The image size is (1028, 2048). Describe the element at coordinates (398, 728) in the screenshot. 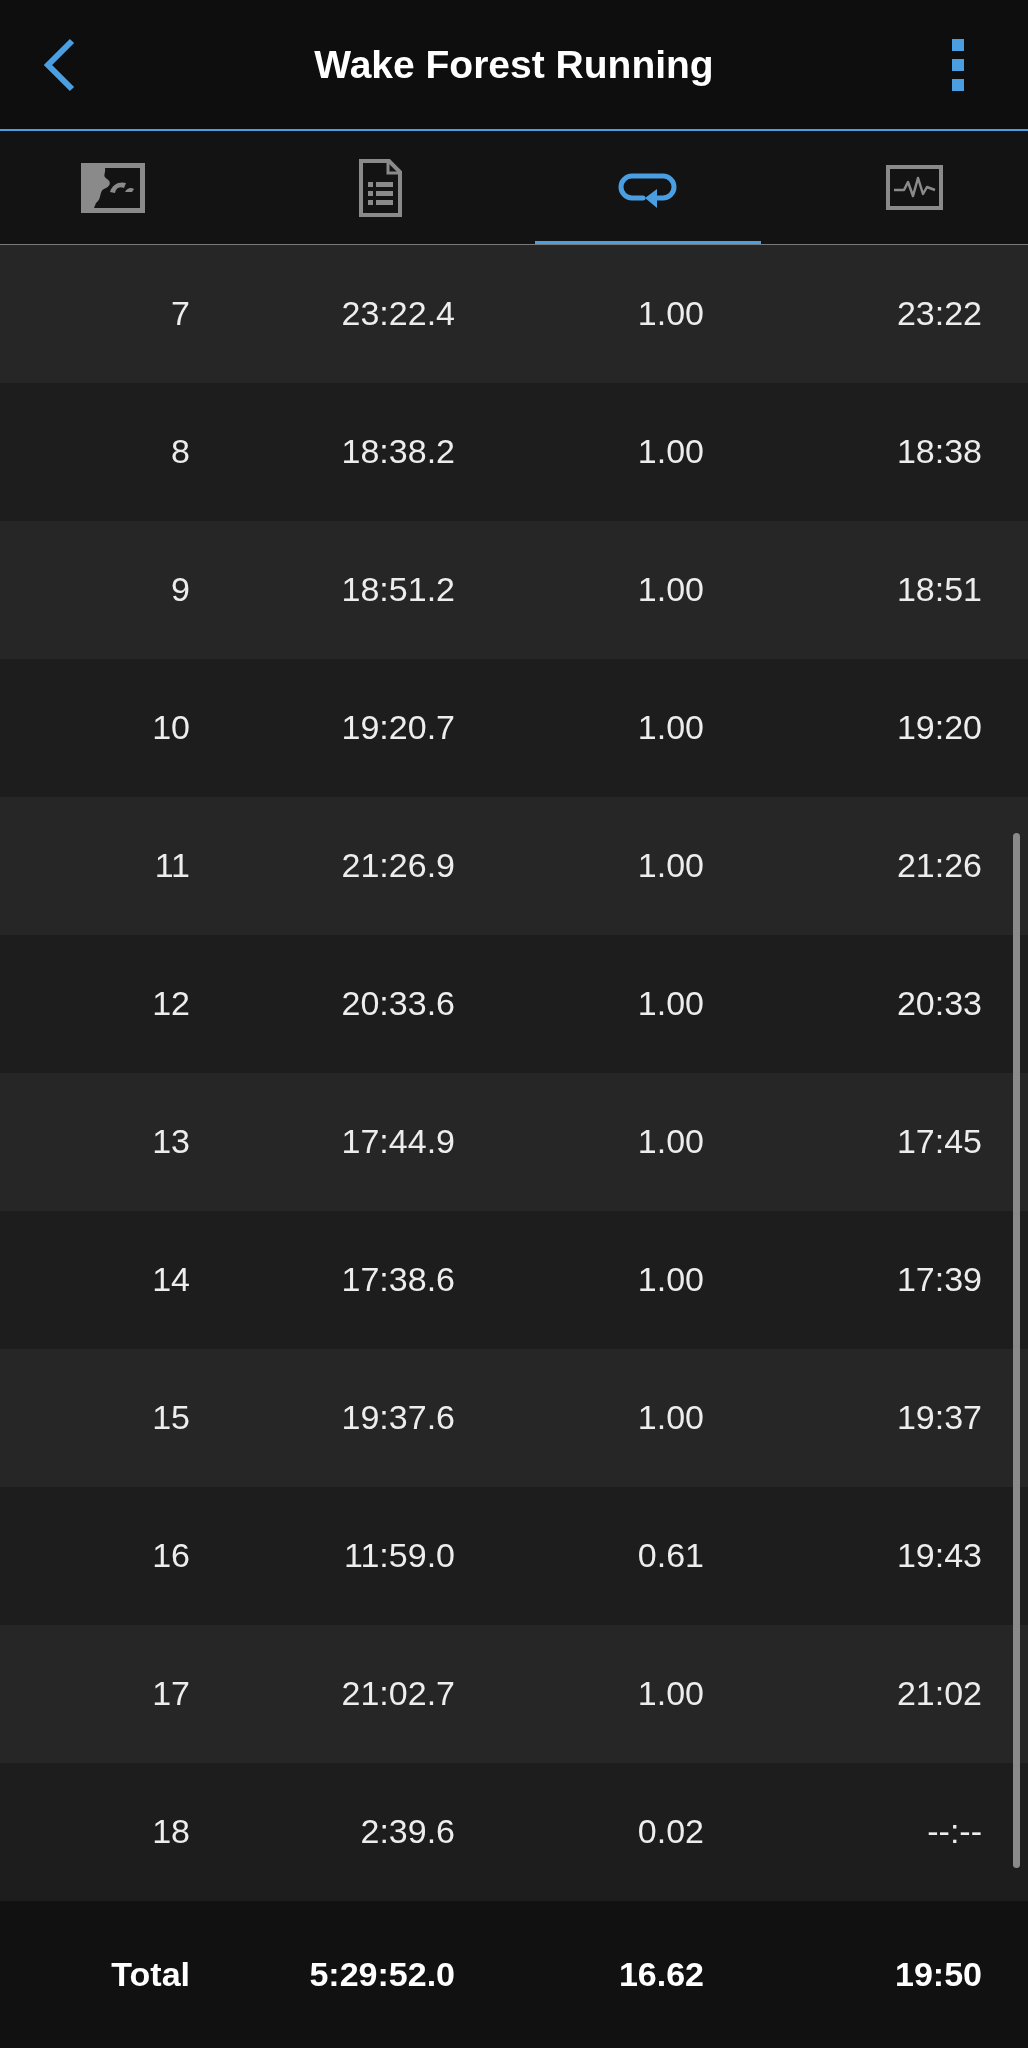

I see `table-cell: 19:20.7` at that location.